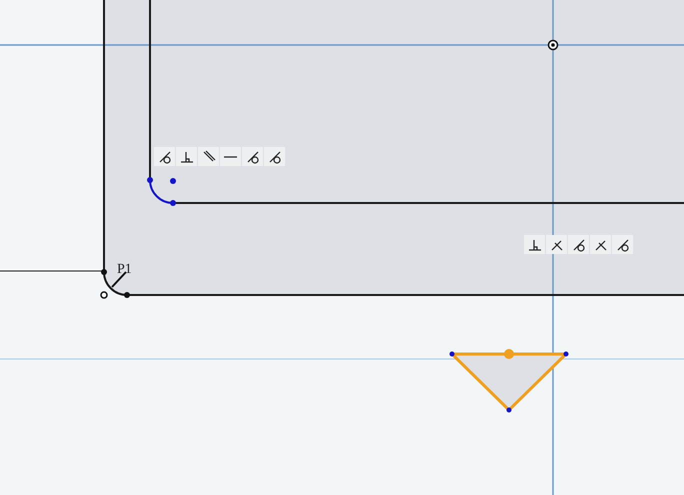 This screenshot has width=684, height=495. What do you see at coordinates (161, 191) in the screenshot?
I see `selected-arc` at bounding box center [161, 191].